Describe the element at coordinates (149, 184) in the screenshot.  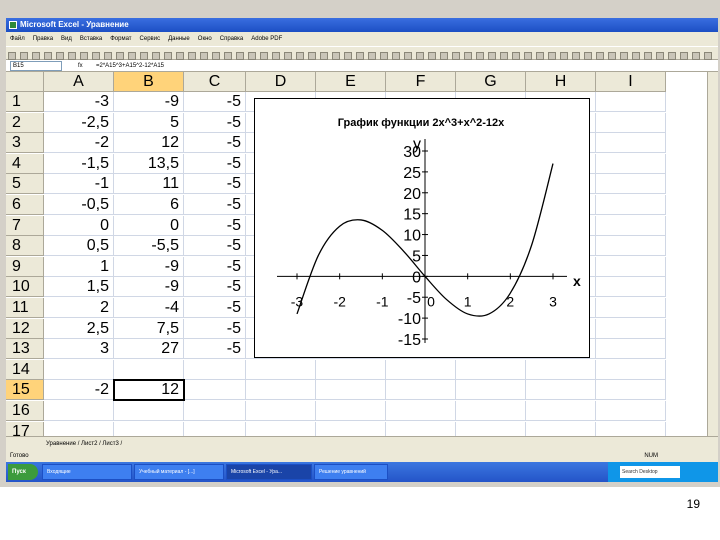
I see `cell-b5: 11` at that location.